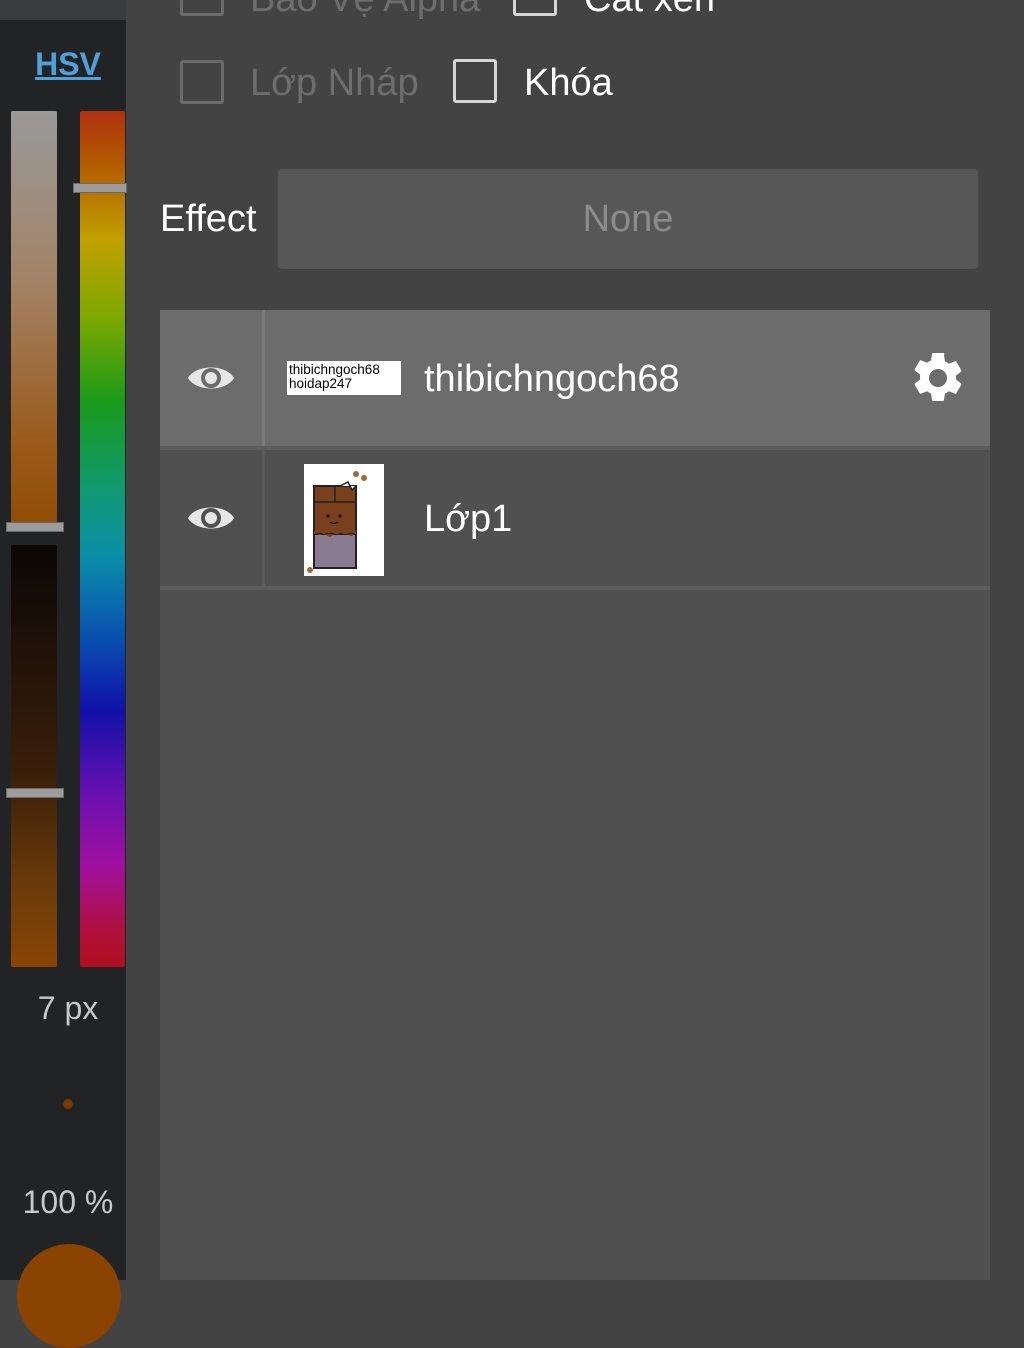 This screenshot has width=1024, height=1348. I want to click on layer-name: thibichngoch68, so click(552, 379).